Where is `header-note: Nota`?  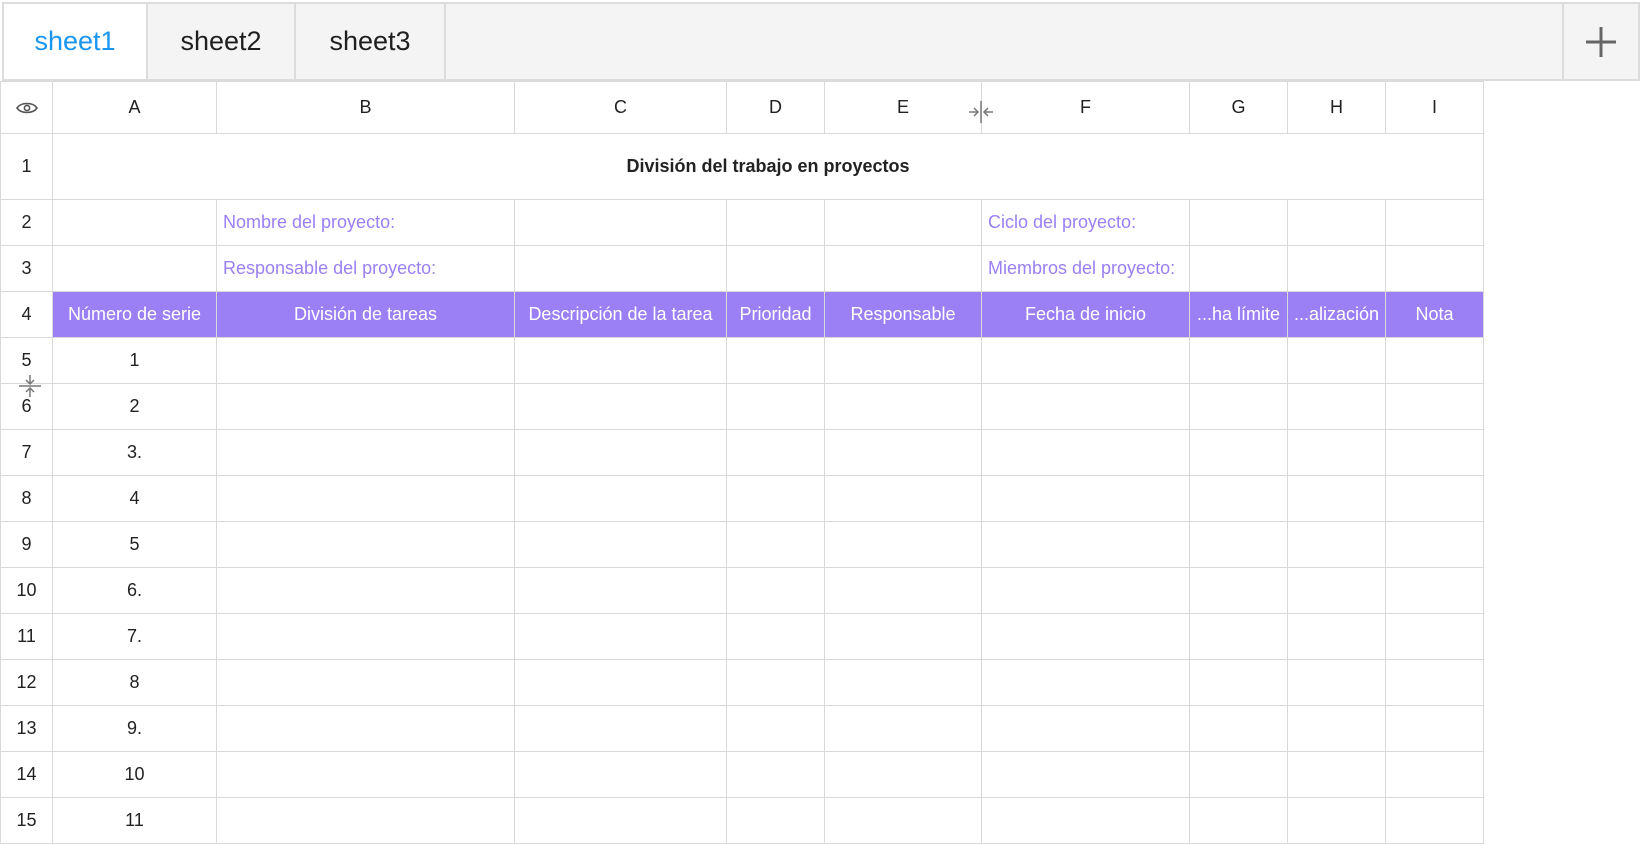
header-note: Nota is located at coordinates (1434, 314).